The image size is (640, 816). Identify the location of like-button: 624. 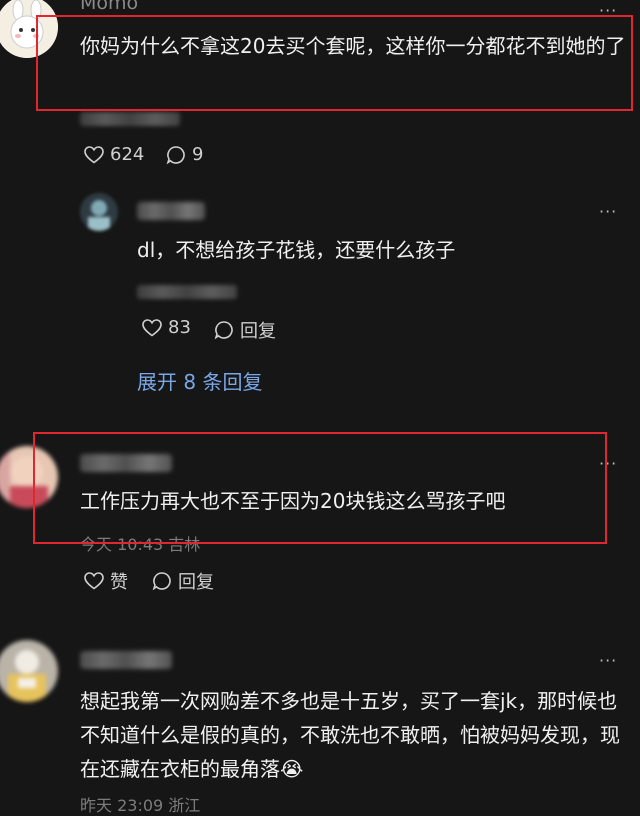
(114, 154).